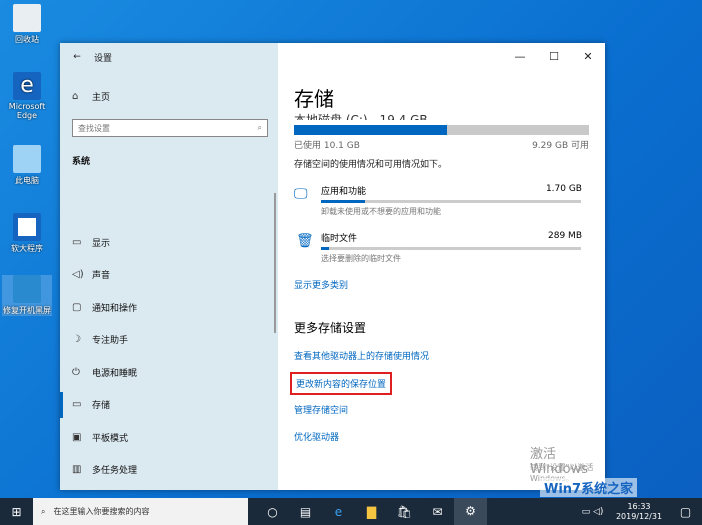  Describe the element at coordinates (76, 339) in the screenshot. I see `nav-icon: ☽` at that location.